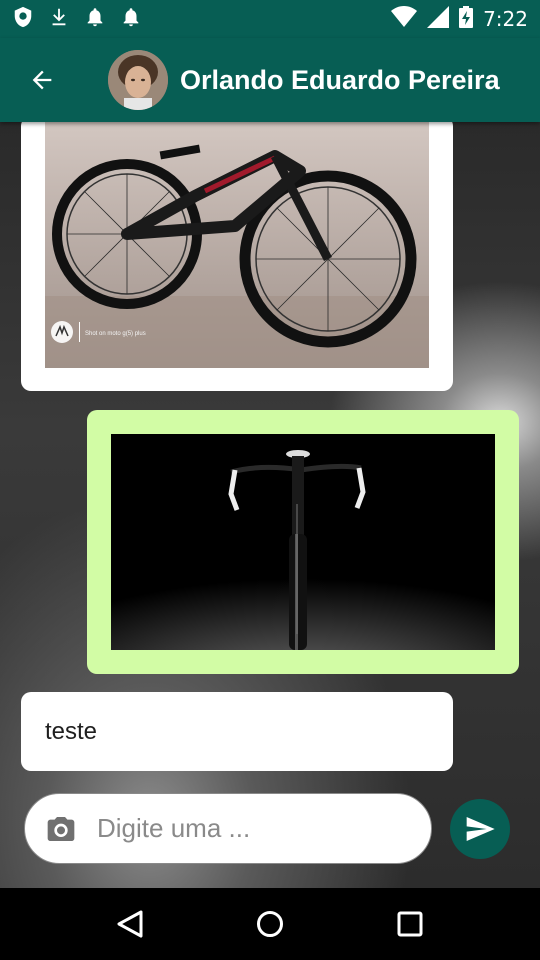  I want to click on send-button, so click(480, 829).